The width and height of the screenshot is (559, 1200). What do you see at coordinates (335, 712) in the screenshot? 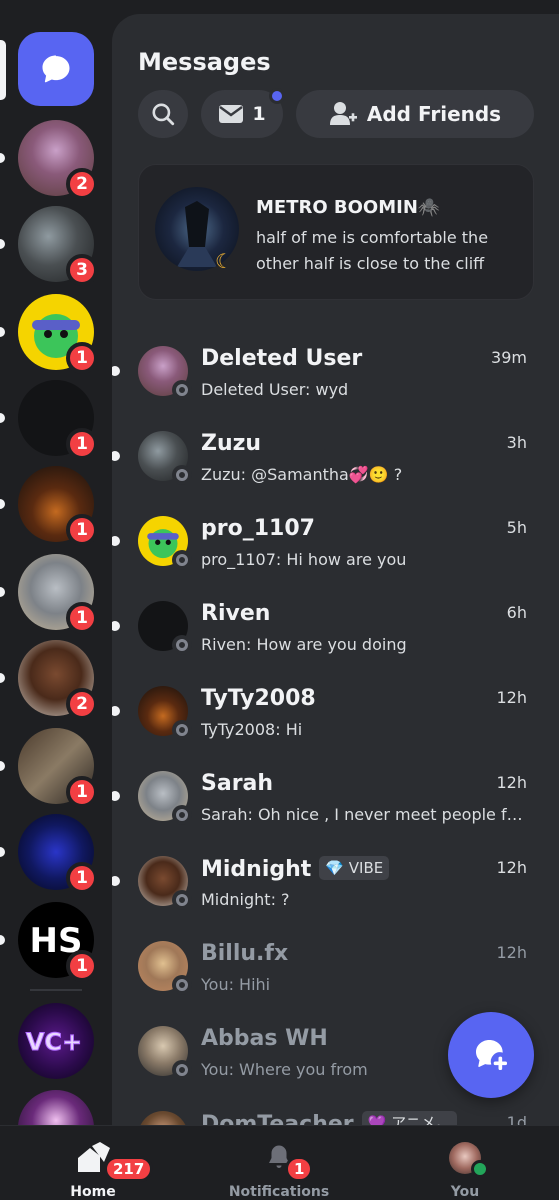
I see `dm-row: TyTy2008 12h TyTy2008: Hi` at bounding box center [335, 712].